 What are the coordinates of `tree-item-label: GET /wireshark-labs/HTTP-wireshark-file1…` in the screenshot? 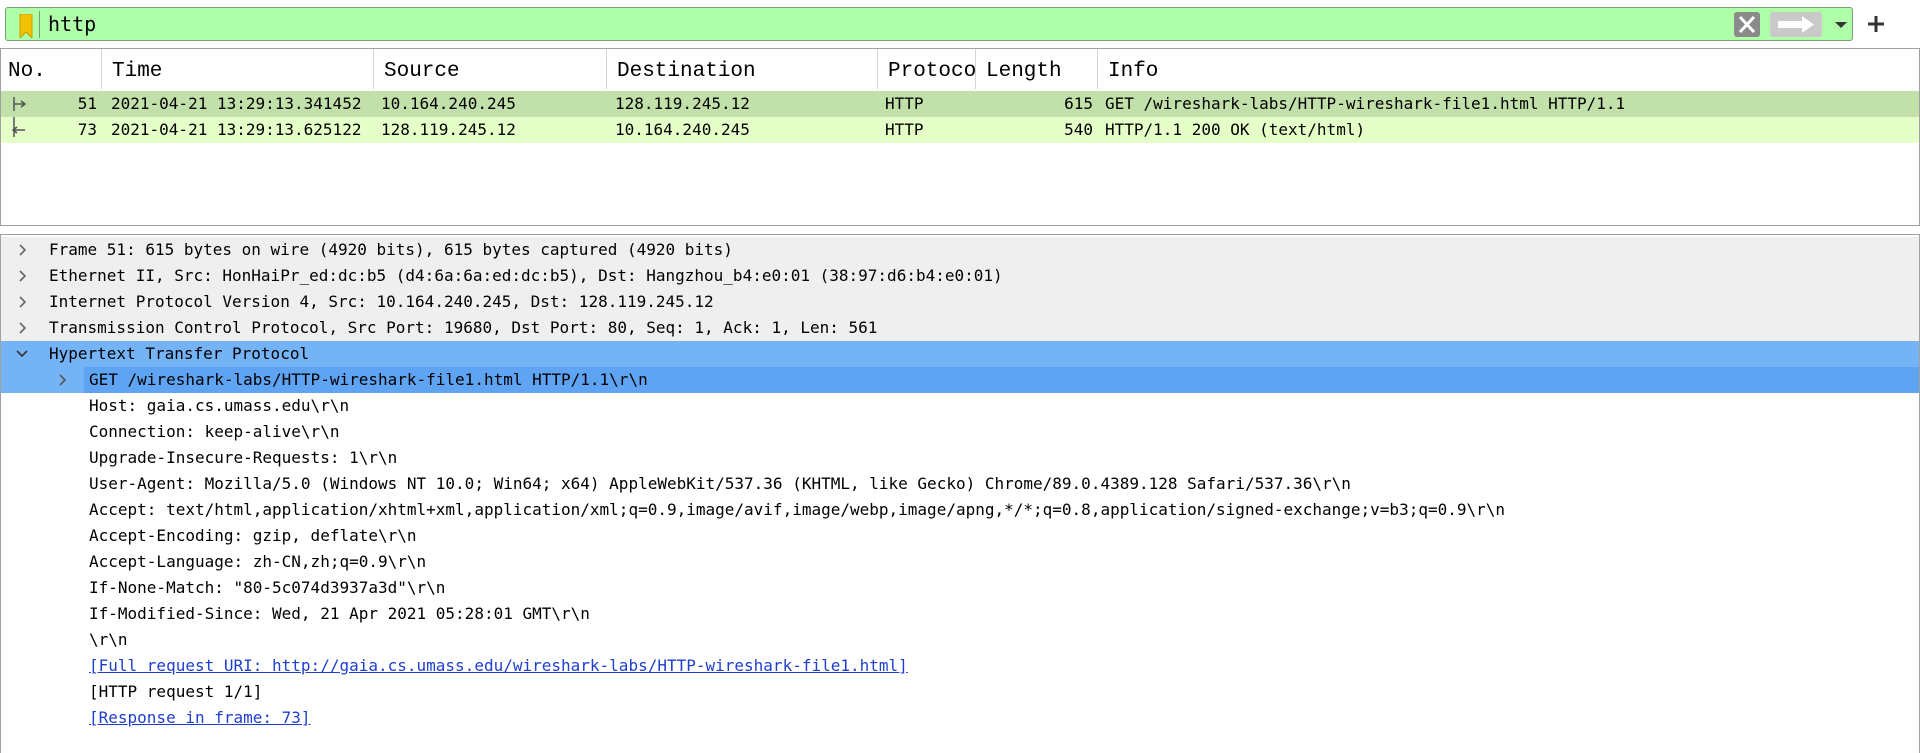 It's located at (368, 379).